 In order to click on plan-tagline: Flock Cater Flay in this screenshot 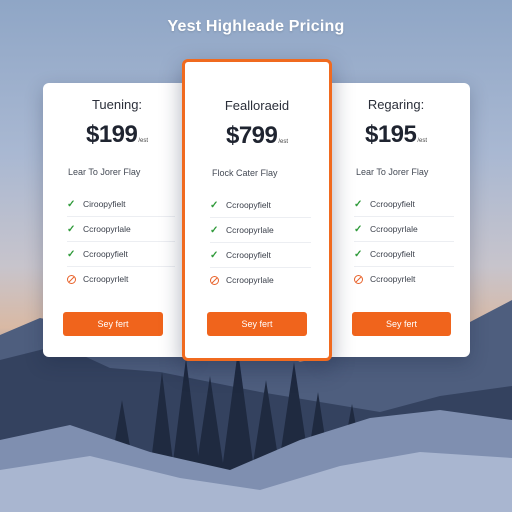, I will do `click(245, 173)`.